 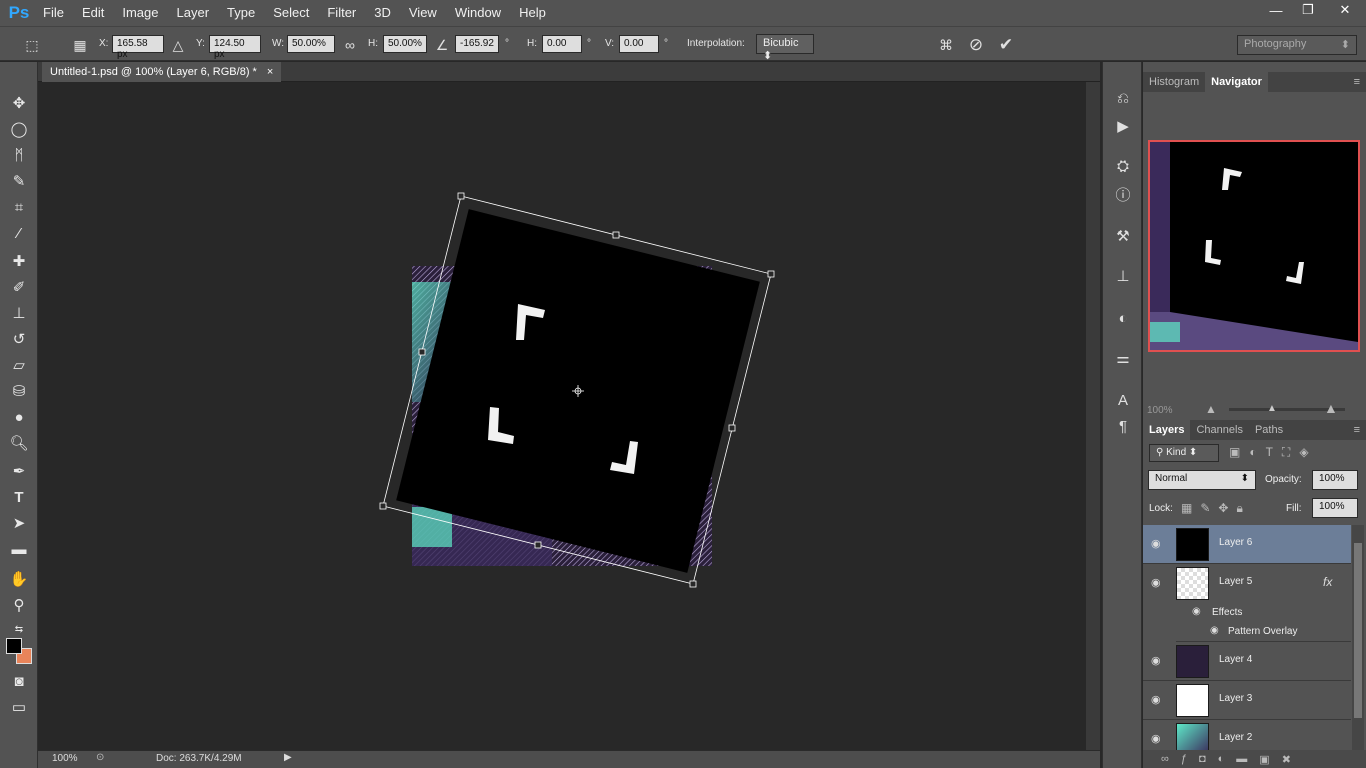 I want to click on effects-row: ◉ Effects, so click(x=1263, y=612).